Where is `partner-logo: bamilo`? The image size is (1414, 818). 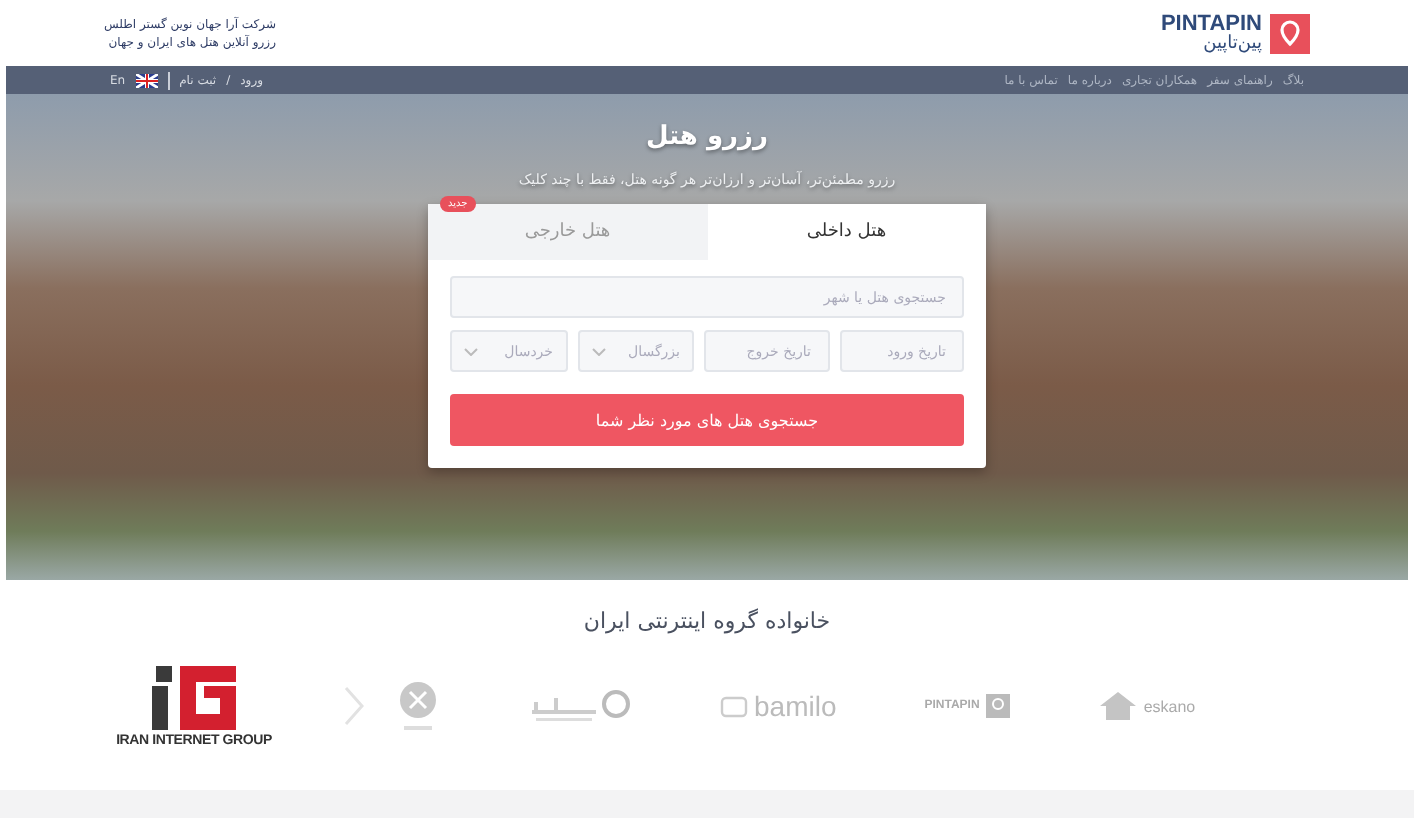
partner-logo: bamilo is located at coordinates (778, 706).